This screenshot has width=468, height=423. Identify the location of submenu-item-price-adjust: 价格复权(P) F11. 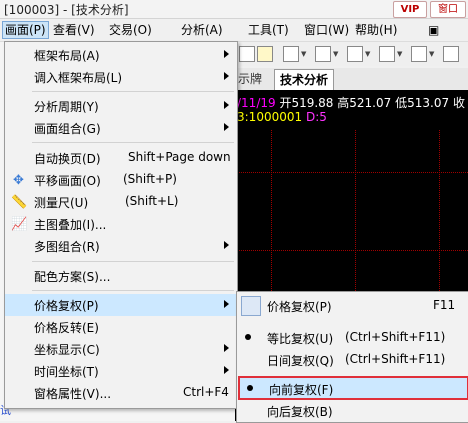
(352, 305).